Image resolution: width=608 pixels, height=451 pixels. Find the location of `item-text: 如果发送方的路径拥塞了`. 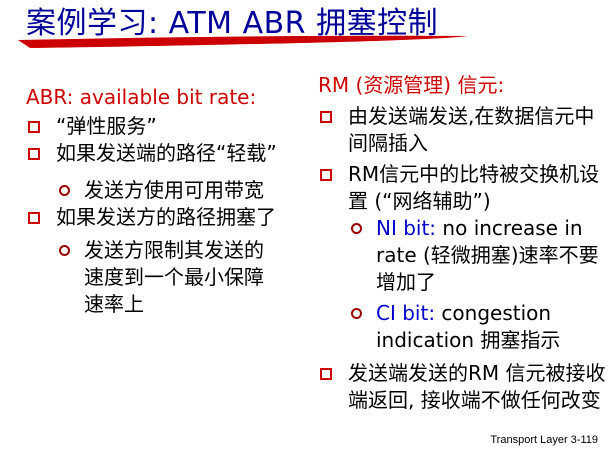

item-text: 如果发送方的路径拥塞了 is located at coordinates (166, 217).